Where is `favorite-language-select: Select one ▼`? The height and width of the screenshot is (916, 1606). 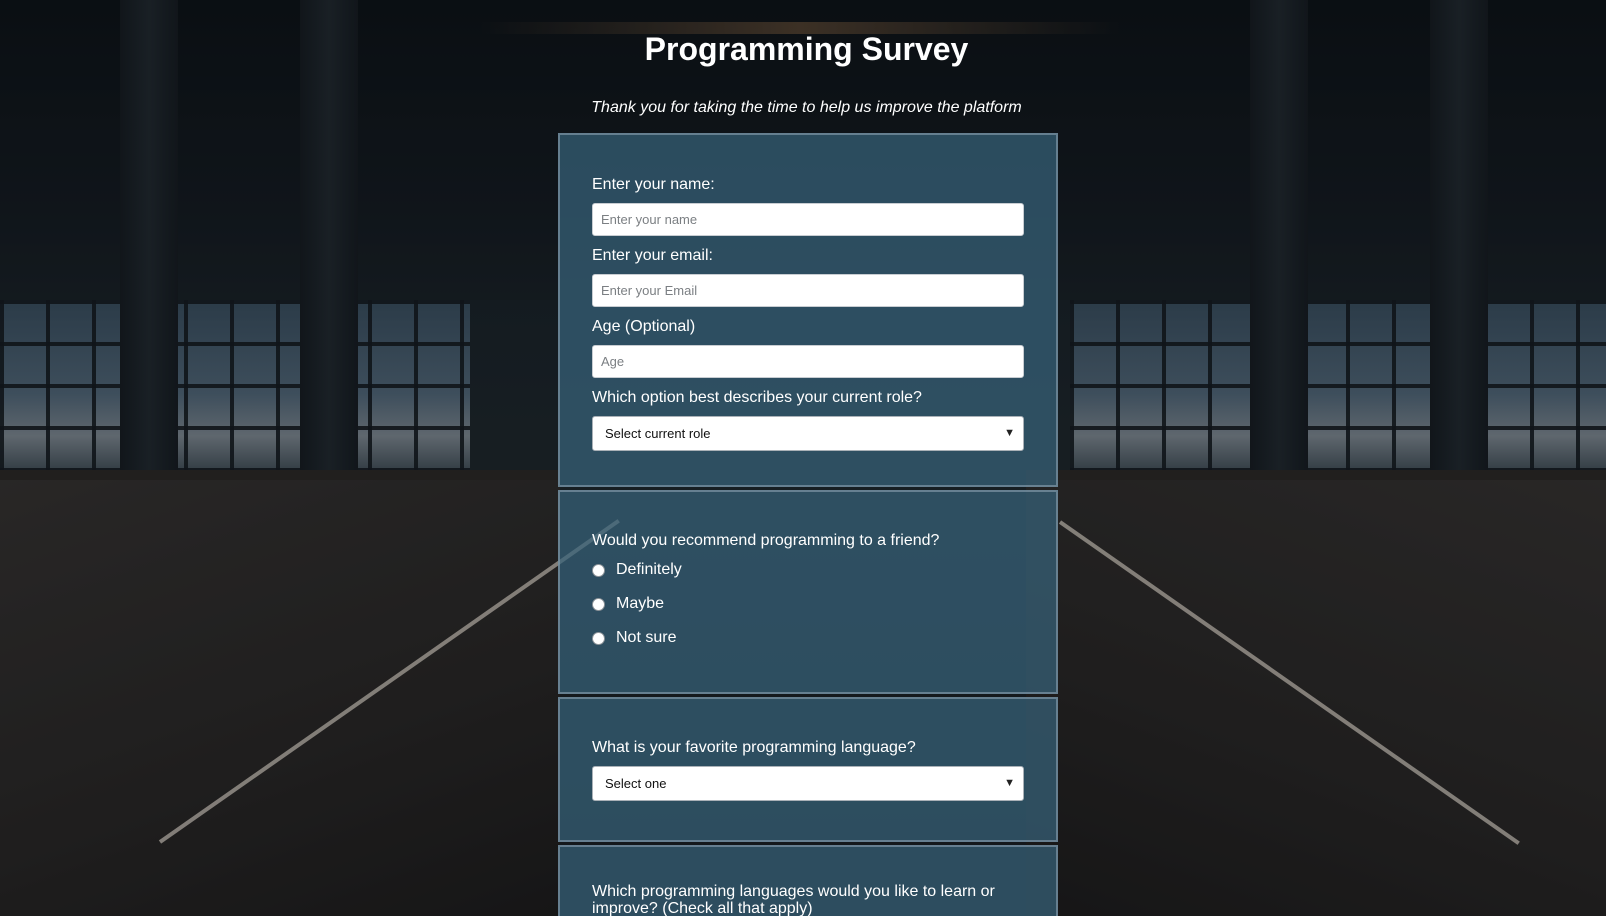
favorite-language-select: Select one ▼ is located at coordinates (808, 783).